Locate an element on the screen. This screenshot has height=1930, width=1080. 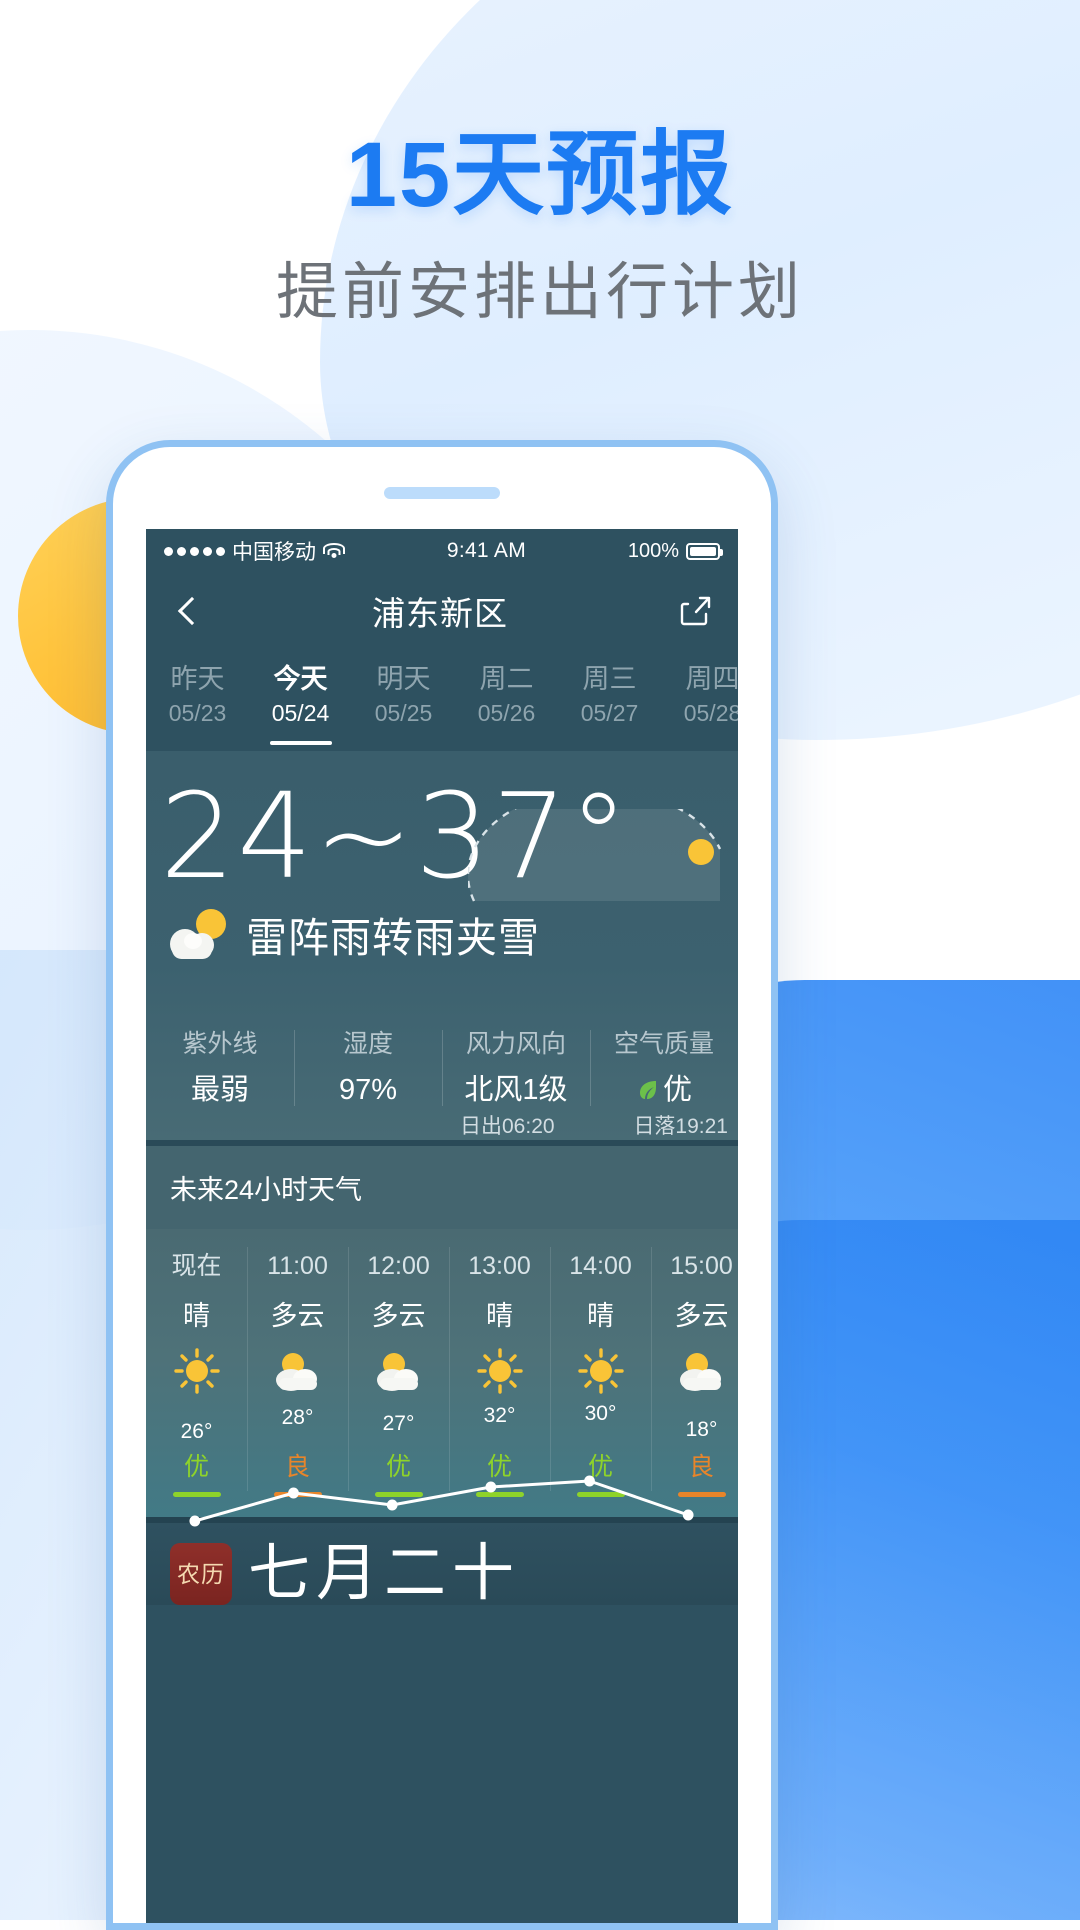
hourly-column-2: 12:00 多云 27° 优 is located at coordinates (398, 1369).